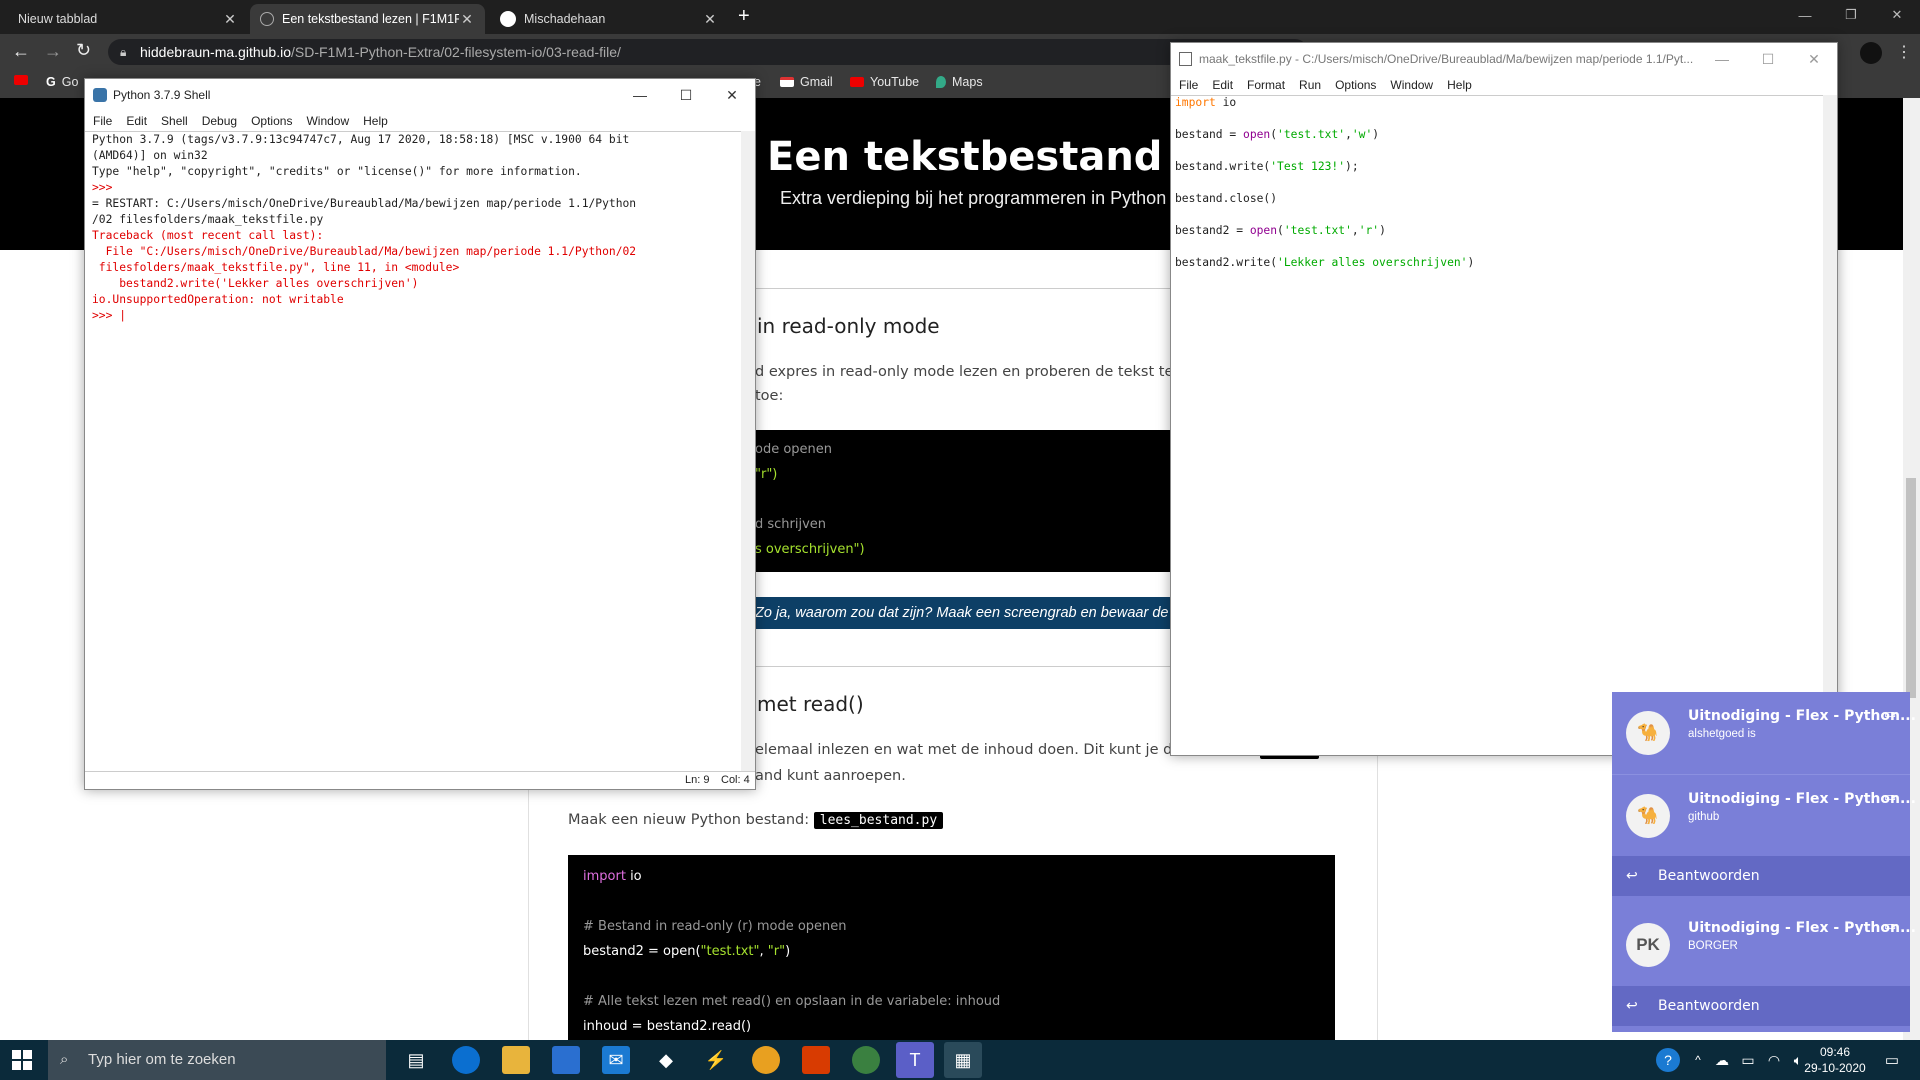 This screenshot has width=1920, height=1080. What do you see at coordinates (716, 1060) in the screenshot?
I see `bolt-app-icon: ⚡` at bounding box center [716, 1060].